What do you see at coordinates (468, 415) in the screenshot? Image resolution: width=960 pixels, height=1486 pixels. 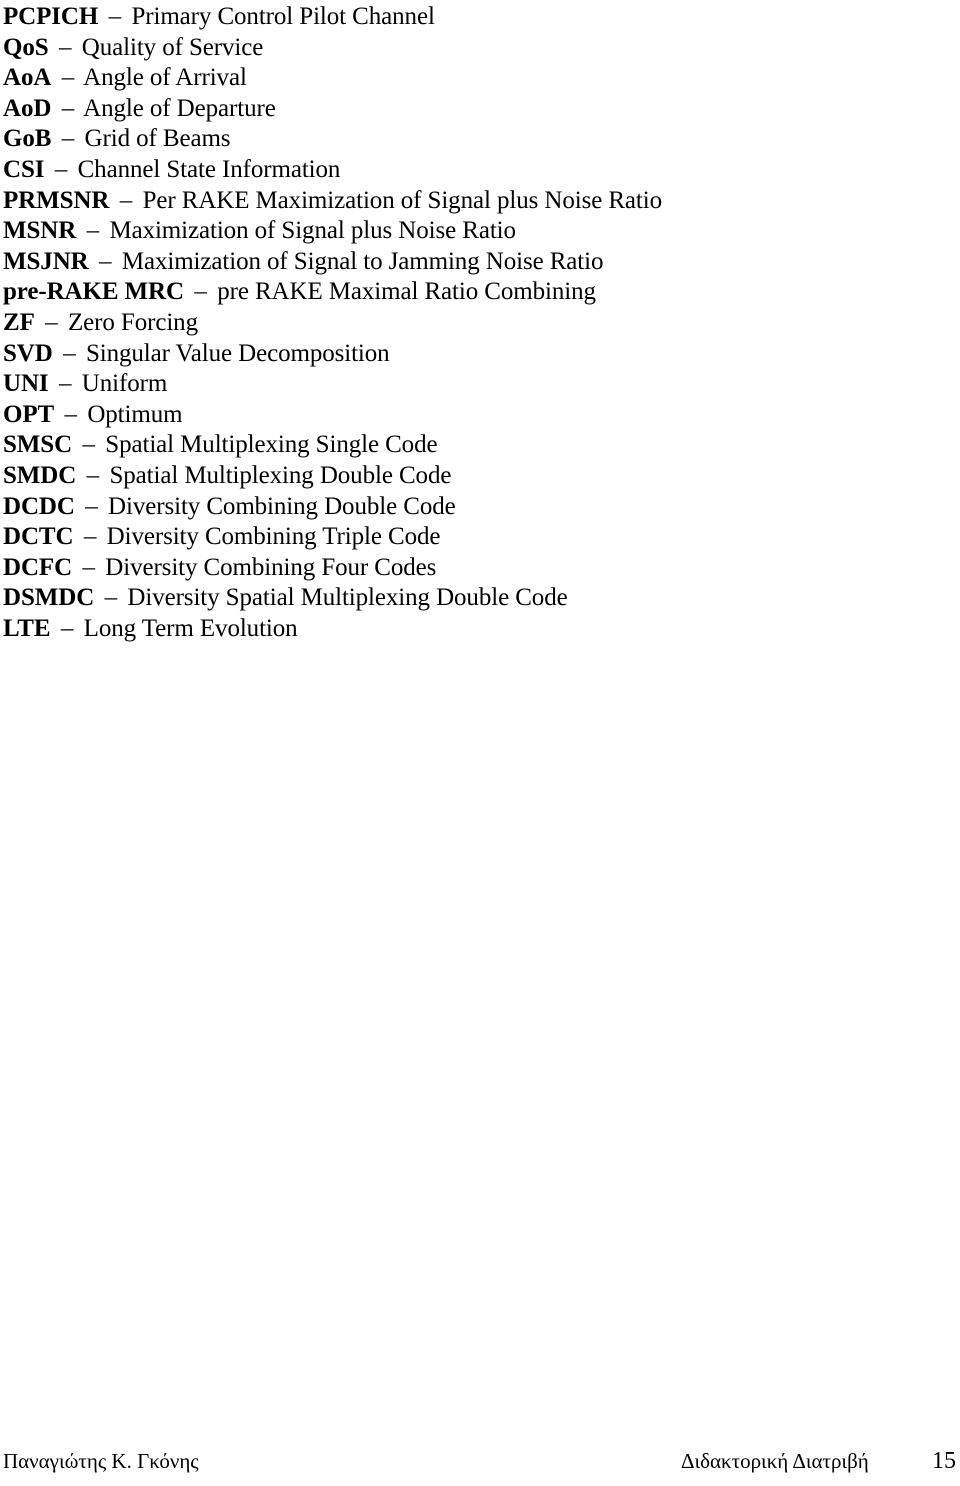 I see `abbreviation-entry: OPT – Optimum` at bounding box center [468, 415].